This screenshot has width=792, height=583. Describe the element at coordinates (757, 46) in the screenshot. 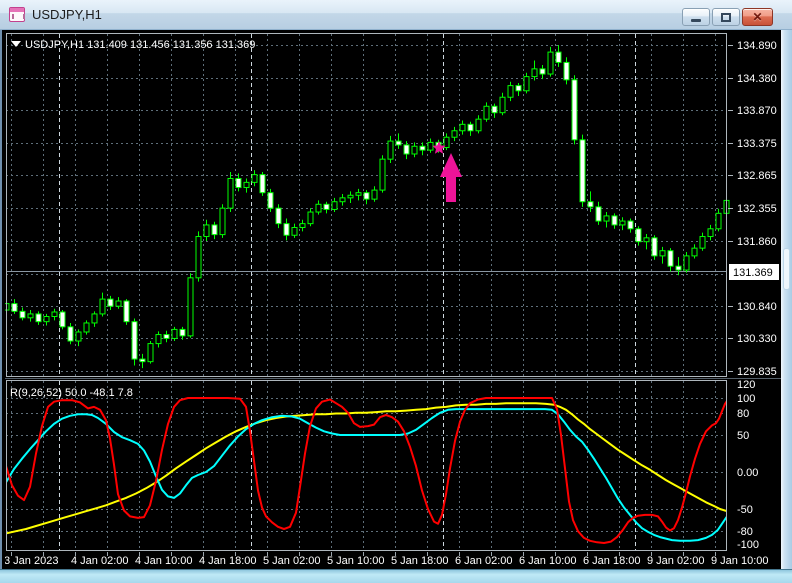

I see `price-axis-label: 134.890` at that location.